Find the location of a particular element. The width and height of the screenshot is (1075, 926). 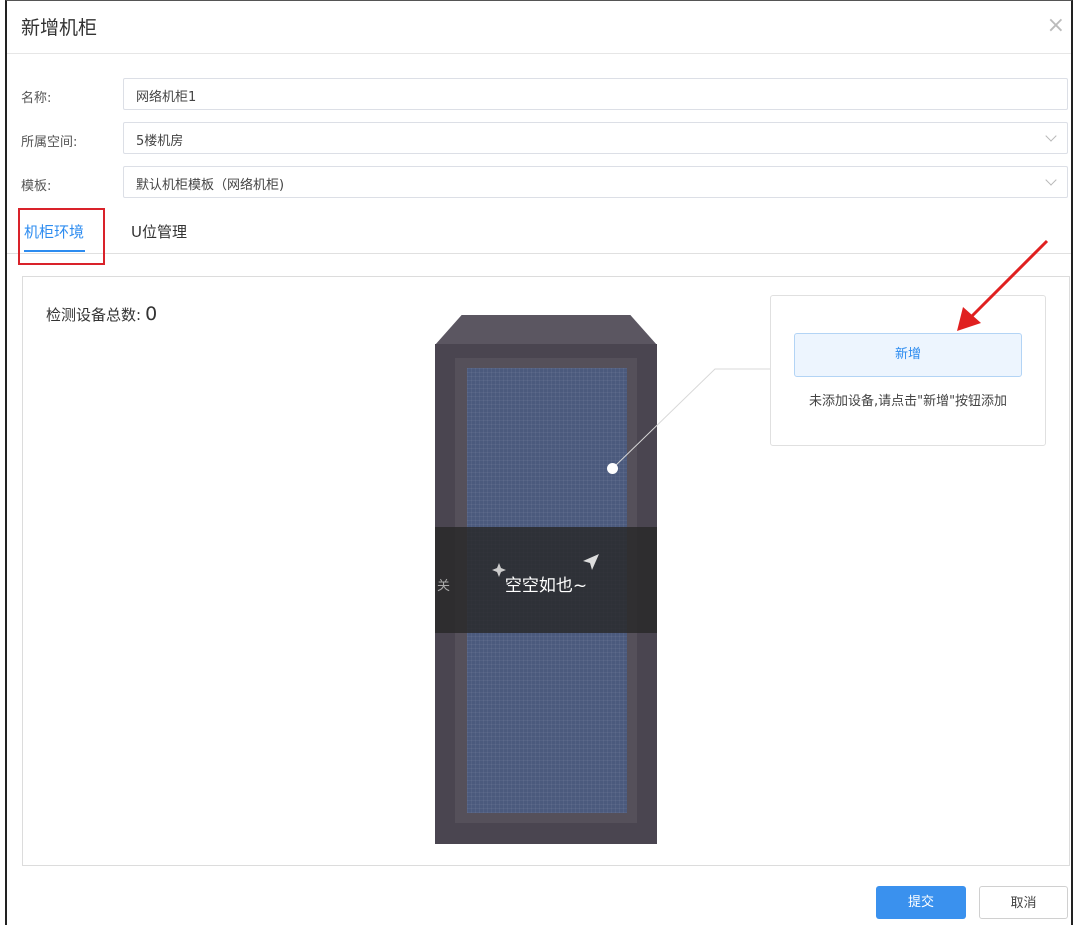

empty-overlay: 关 空空如也~ is located at coordinates (546, 580).